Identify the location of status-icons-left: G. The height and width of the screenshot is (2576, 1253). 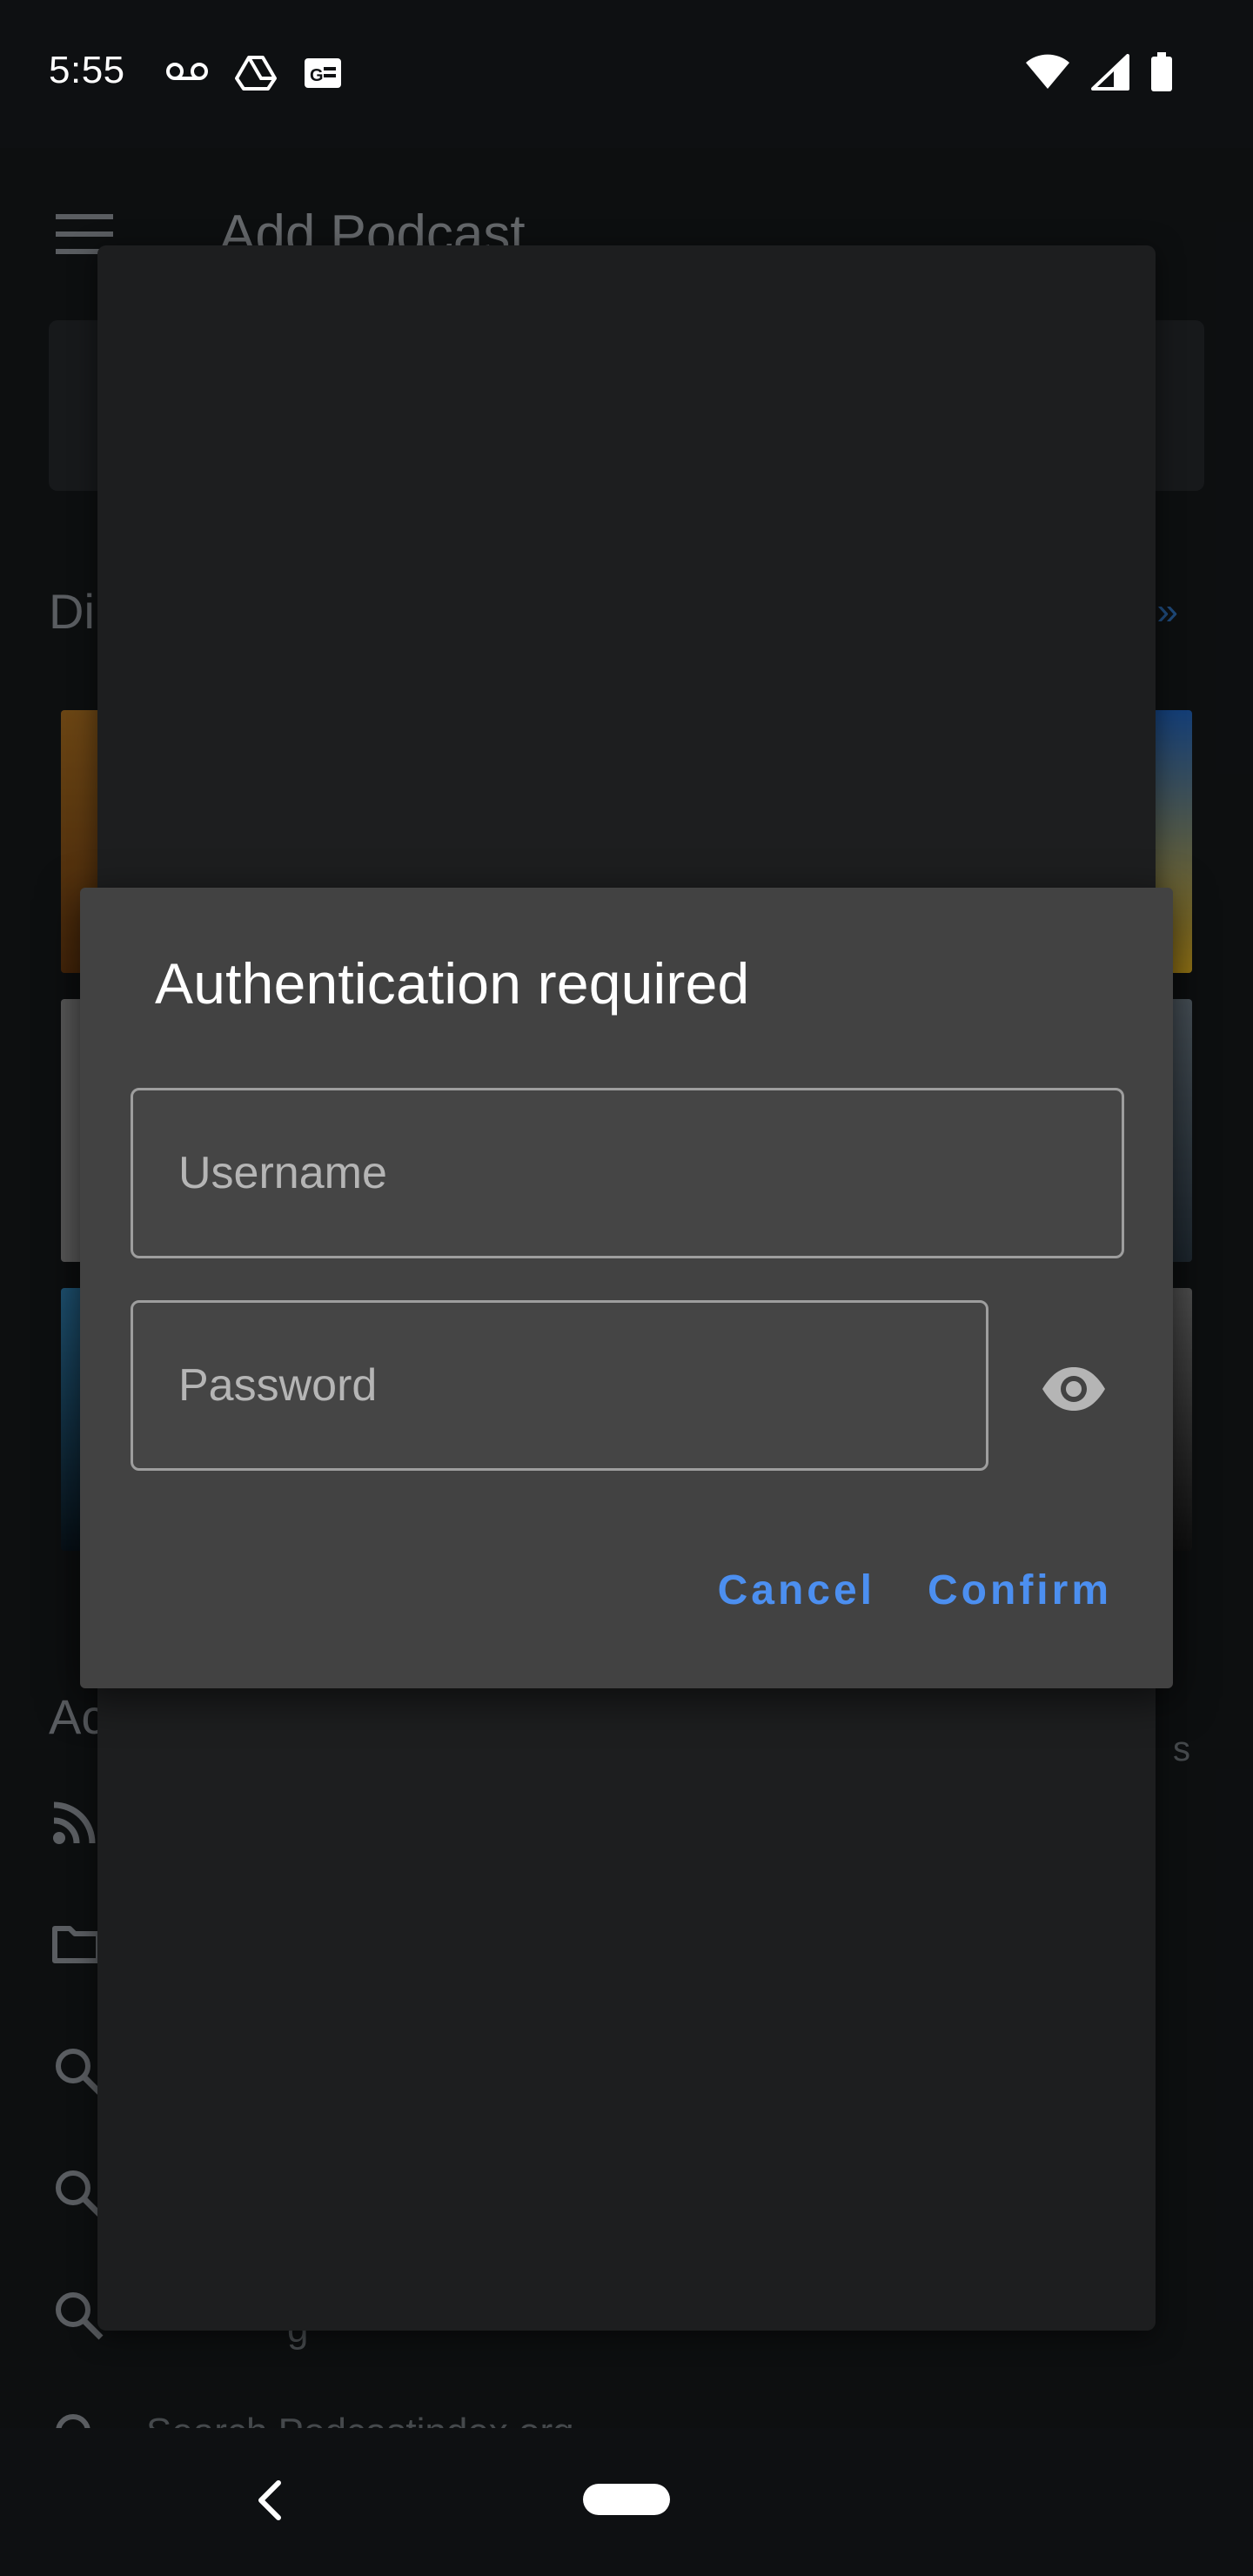
(254, 75).